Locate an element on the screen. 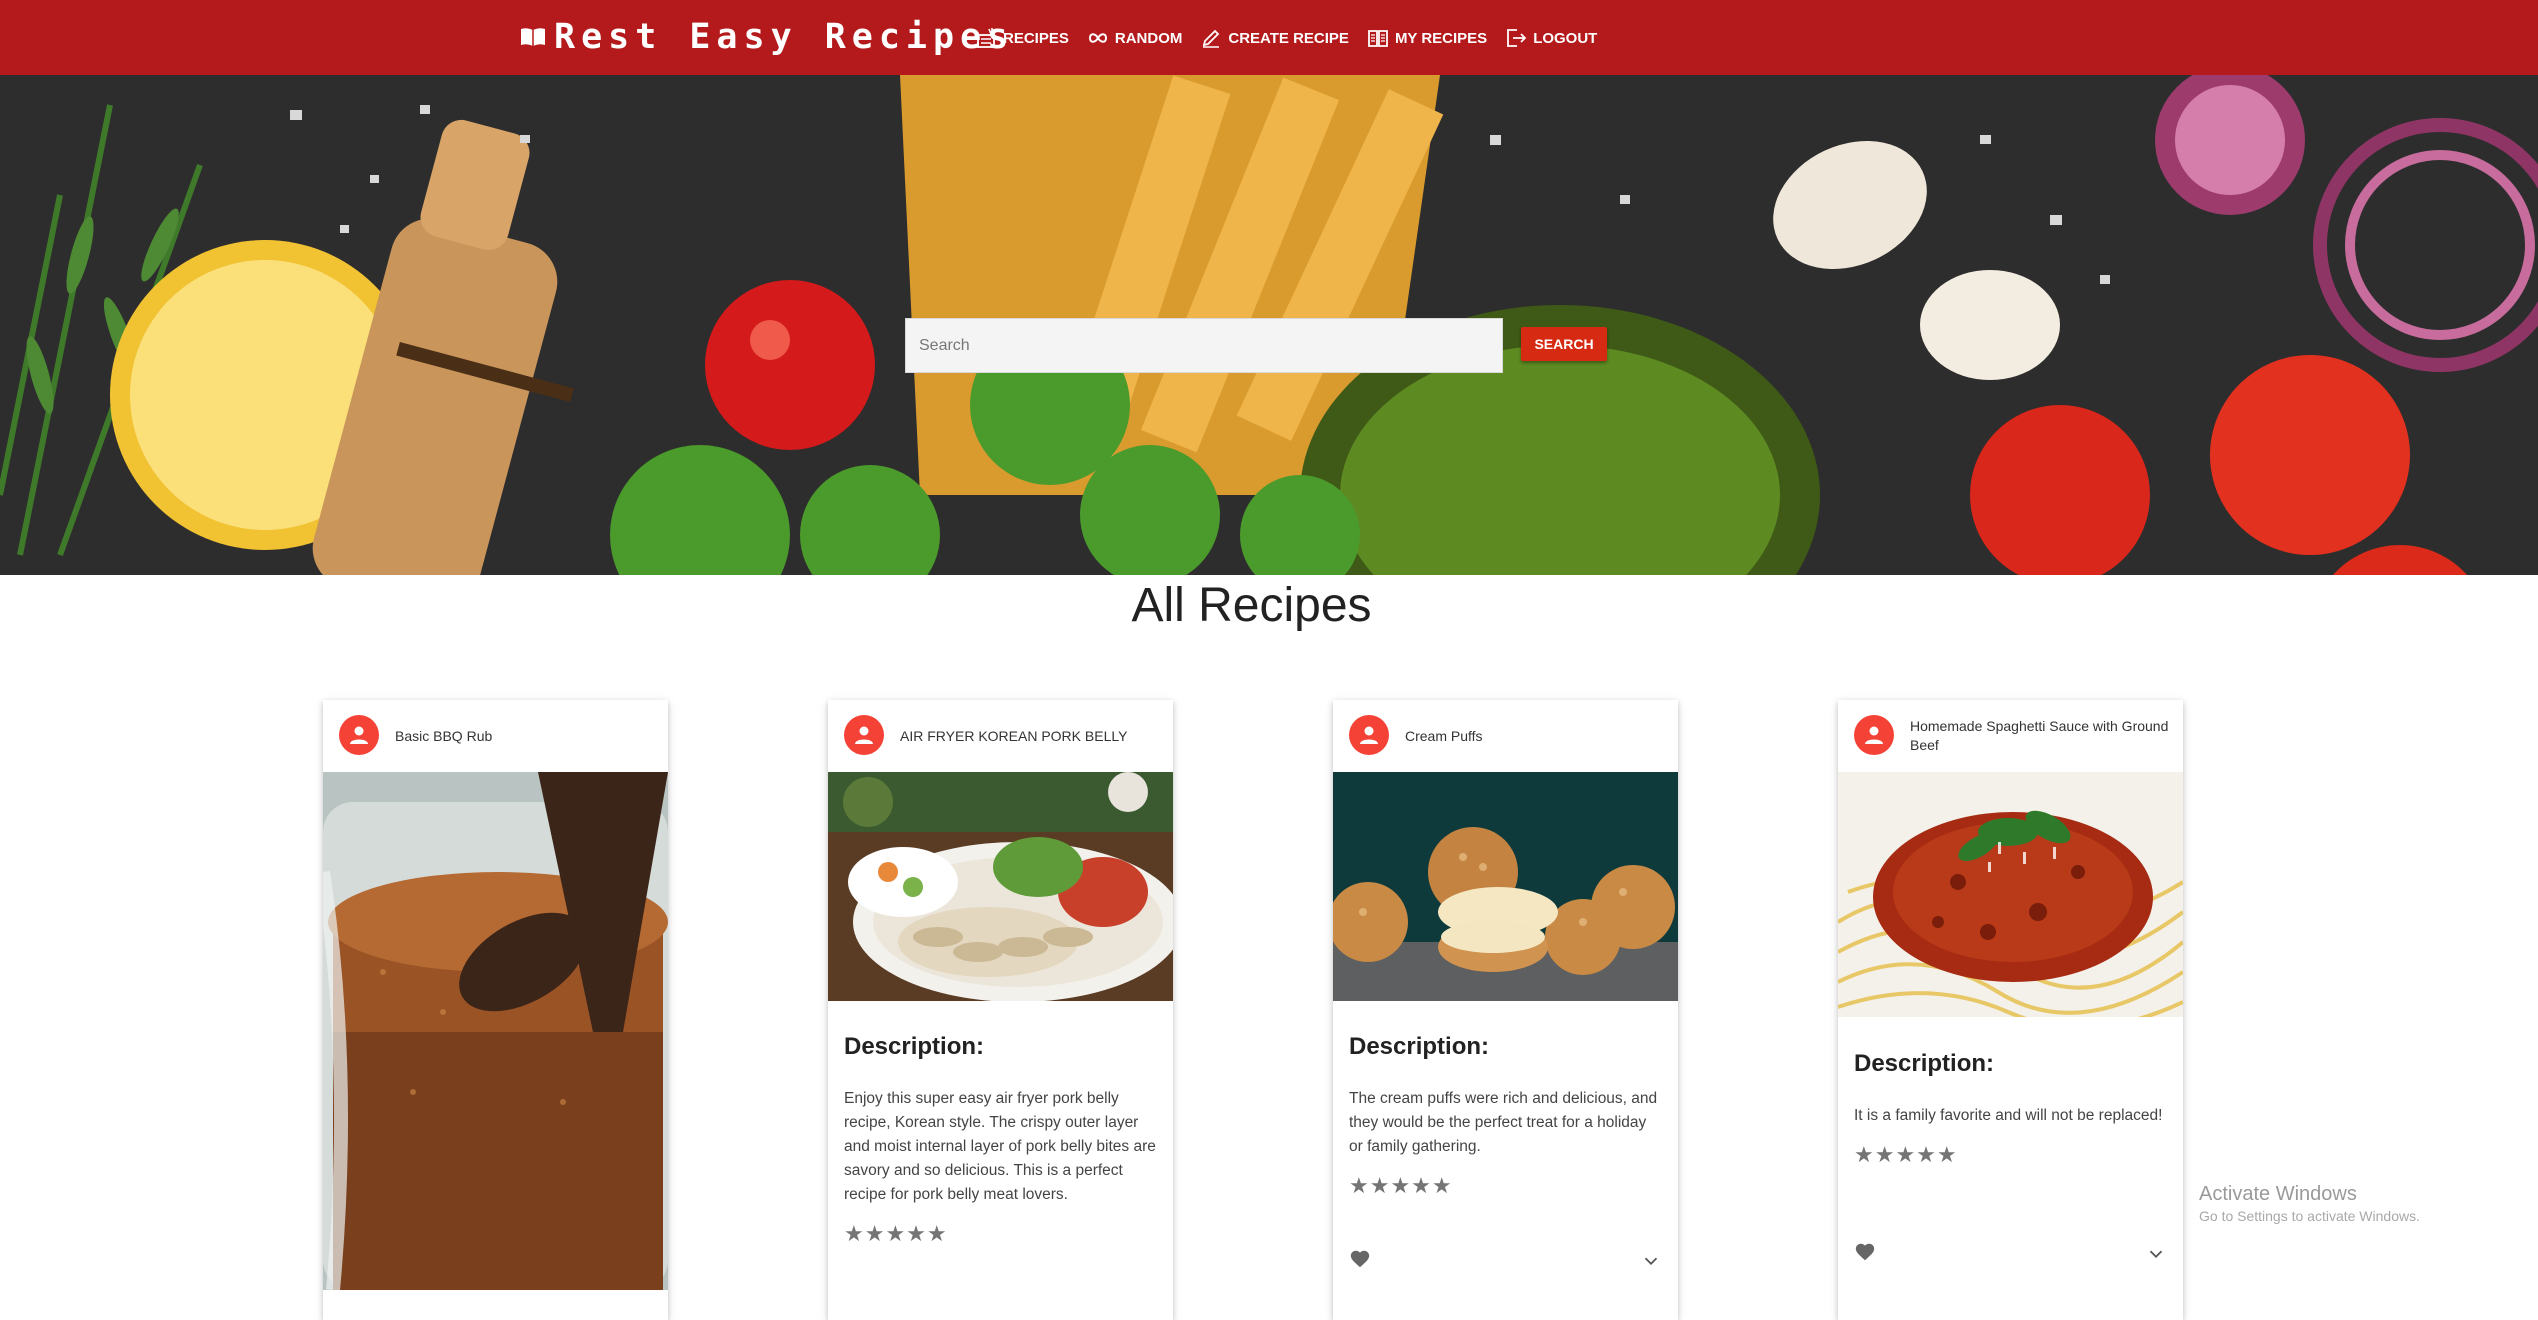 This screenshot has width=2538, height=1320. nav-recipes: RECIPES is located at coordinates (1022, 38).